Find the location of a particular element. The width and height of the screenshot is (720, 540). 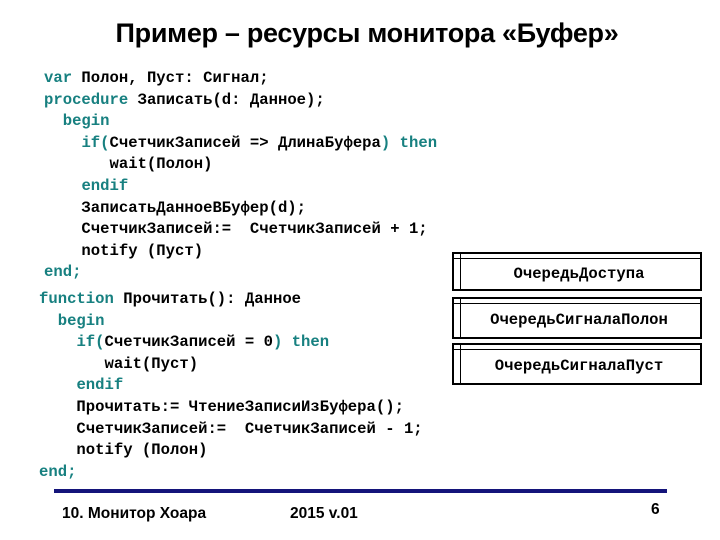

code-text: СчетчикЗаписей:= СчетчикЗаписей - 1; is located at coordinates (231, 428).